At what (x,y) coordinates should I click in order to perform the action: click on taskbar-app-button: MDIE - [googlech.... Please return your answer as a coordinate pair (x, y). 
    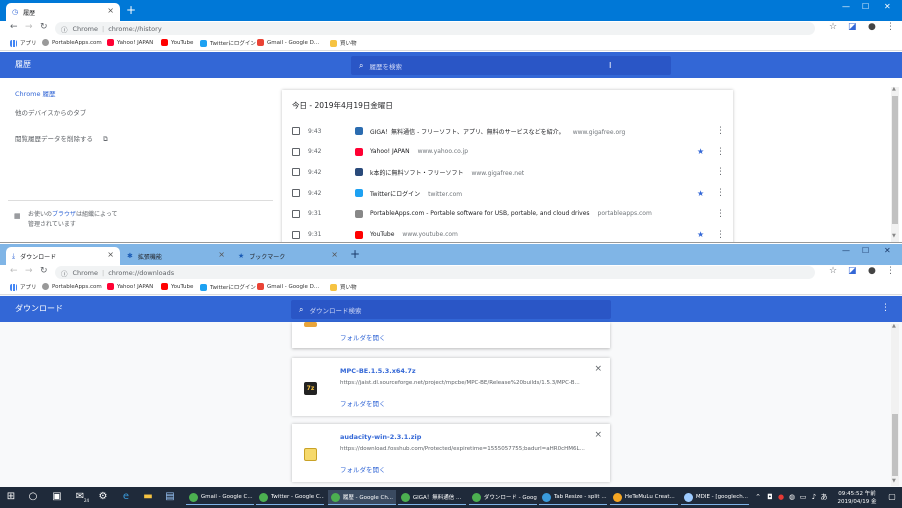
    Looking at the image, I should click on (715, 497).